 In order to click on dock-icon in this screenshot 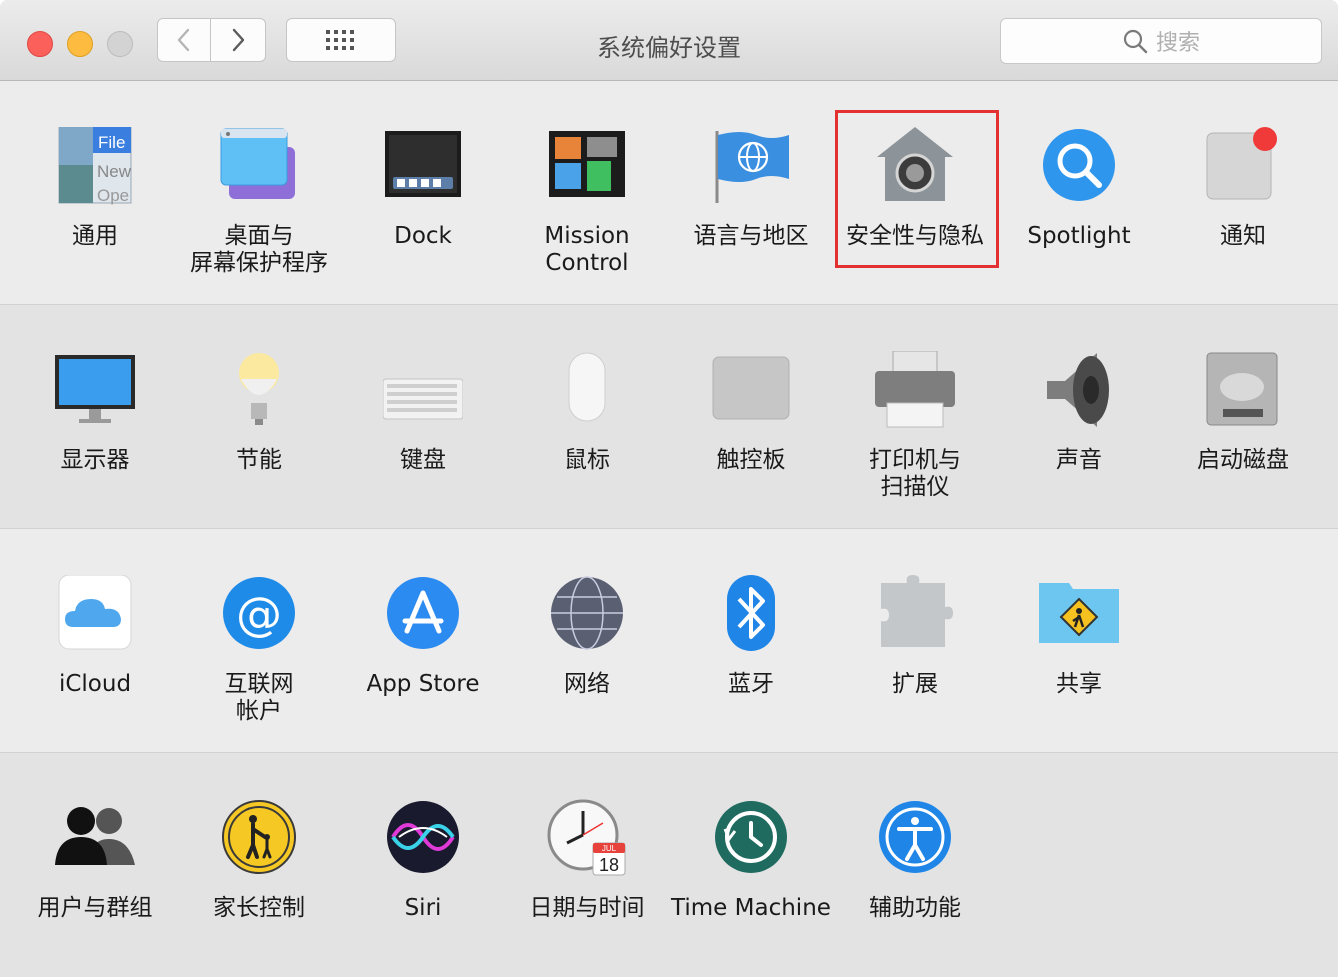, I will do `click(423, 164)`.